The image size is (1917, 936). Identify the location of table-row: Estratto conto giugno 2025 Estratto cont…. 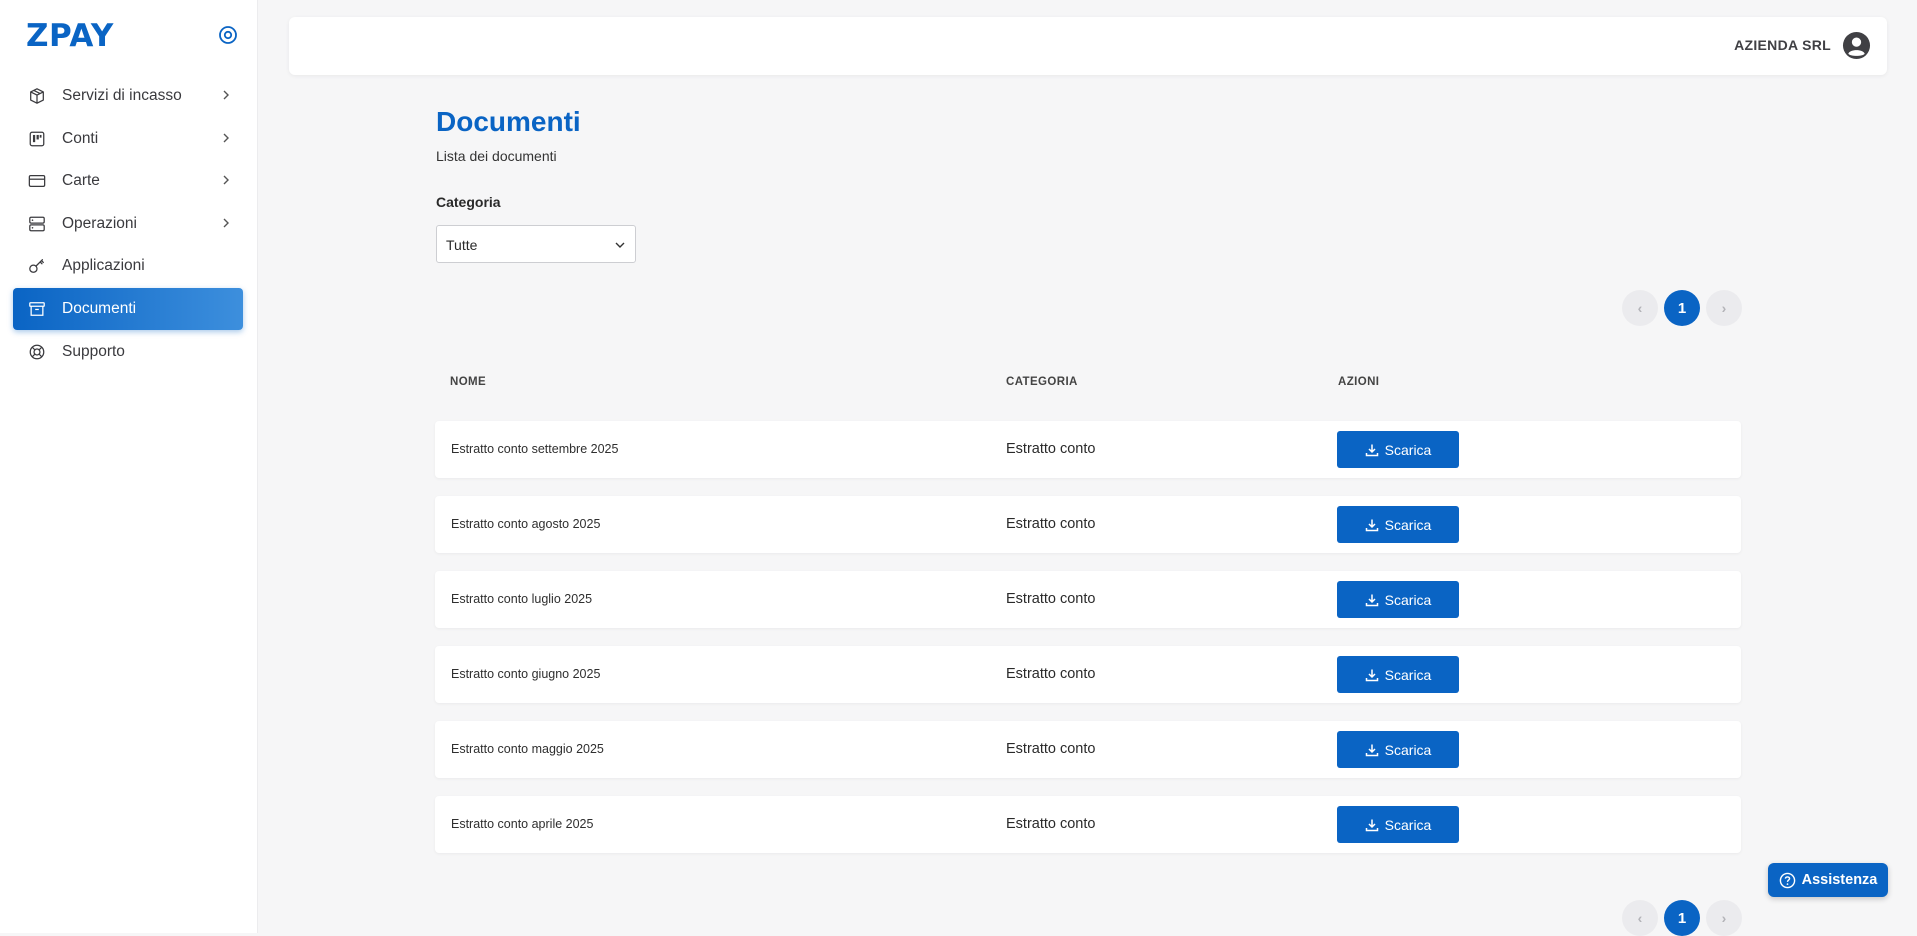
(1088, 674).